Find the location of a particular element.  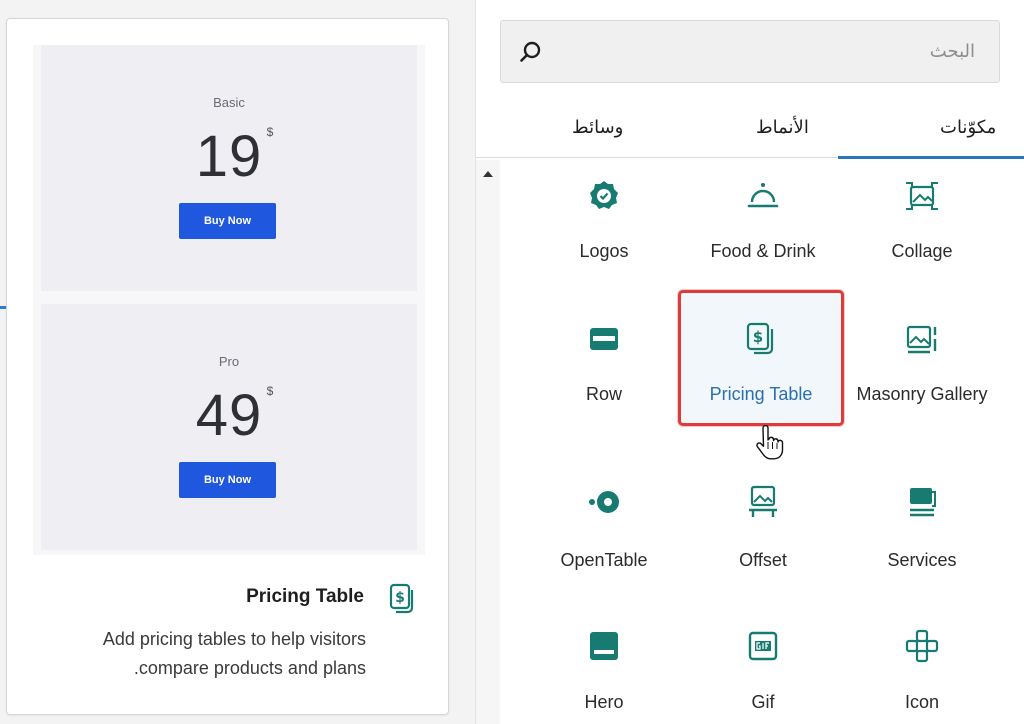

description-line: Add pricing tables to help visitors is located at coordinates (234, 639).